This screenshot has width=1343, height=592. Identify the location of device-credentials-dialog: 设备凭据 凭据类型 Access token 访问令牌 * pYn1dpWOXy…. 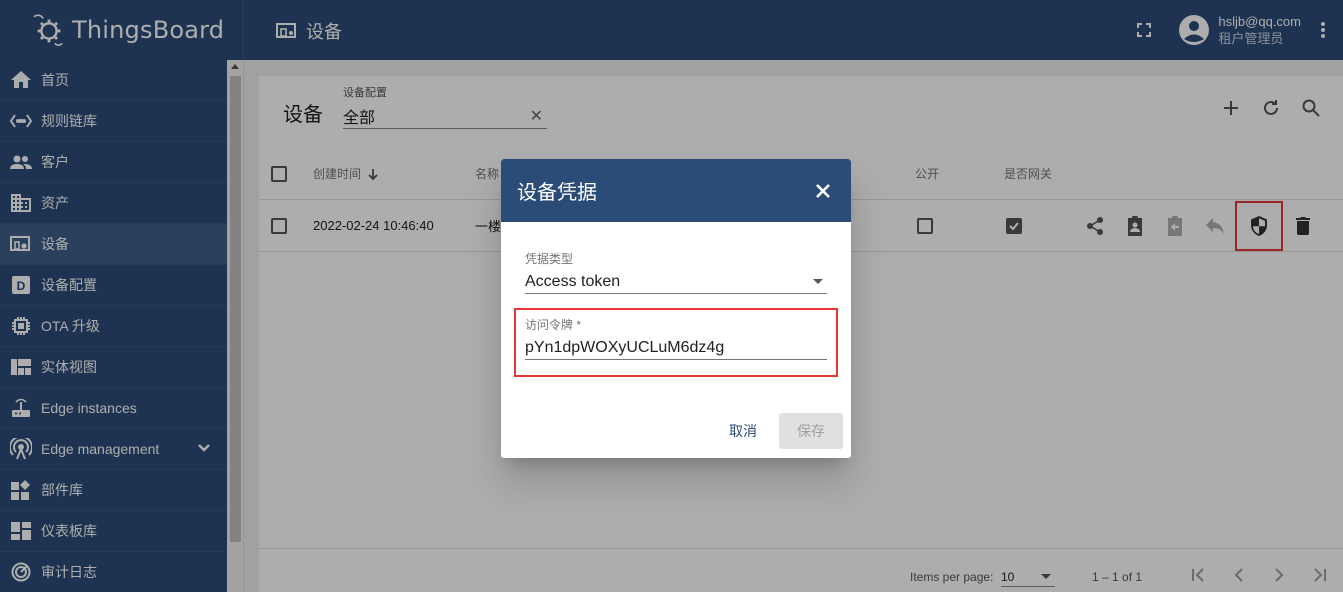
(676, 308).